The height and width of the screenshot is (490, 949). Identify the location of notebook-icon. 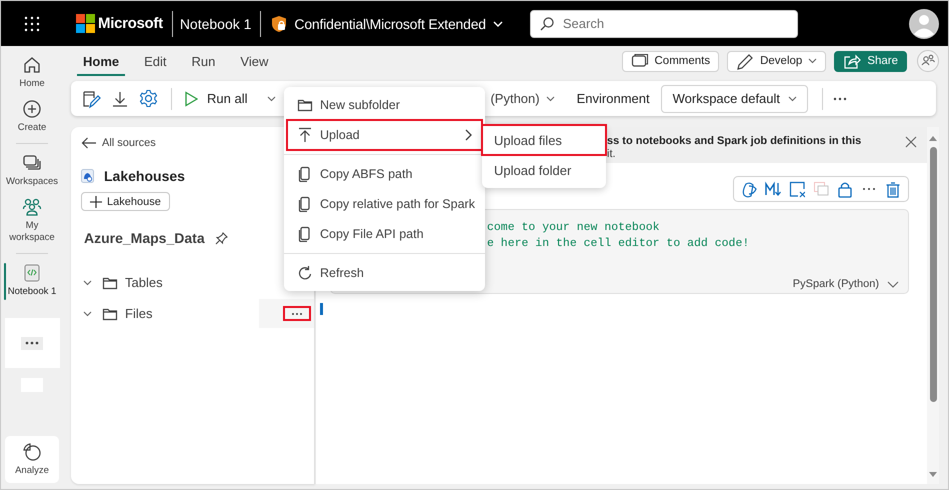
(32, 273).